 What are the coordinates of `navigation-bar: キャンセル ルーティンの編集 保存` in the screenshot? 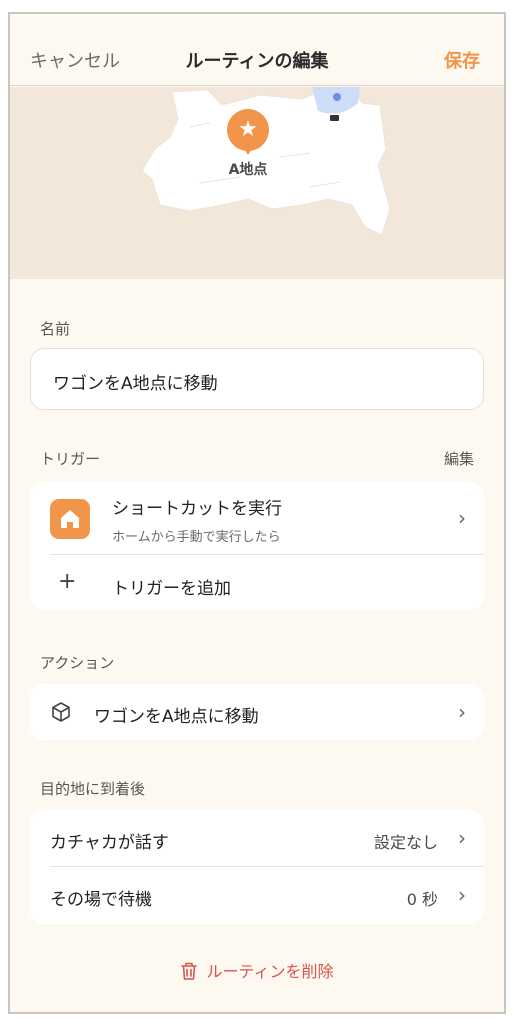 It's located at (257, 50).